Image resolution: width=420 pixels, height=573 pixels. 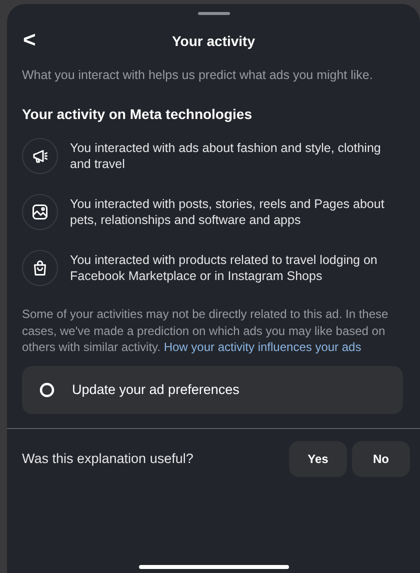 I want to click on feedback-button: No, so click(x=381, y=458).